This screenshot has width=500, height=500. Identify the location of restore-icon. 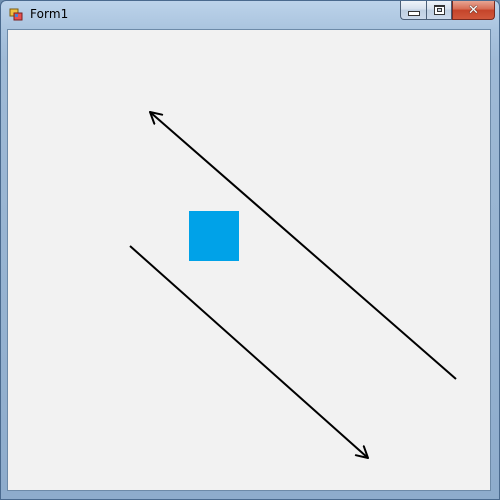
(439, 10).